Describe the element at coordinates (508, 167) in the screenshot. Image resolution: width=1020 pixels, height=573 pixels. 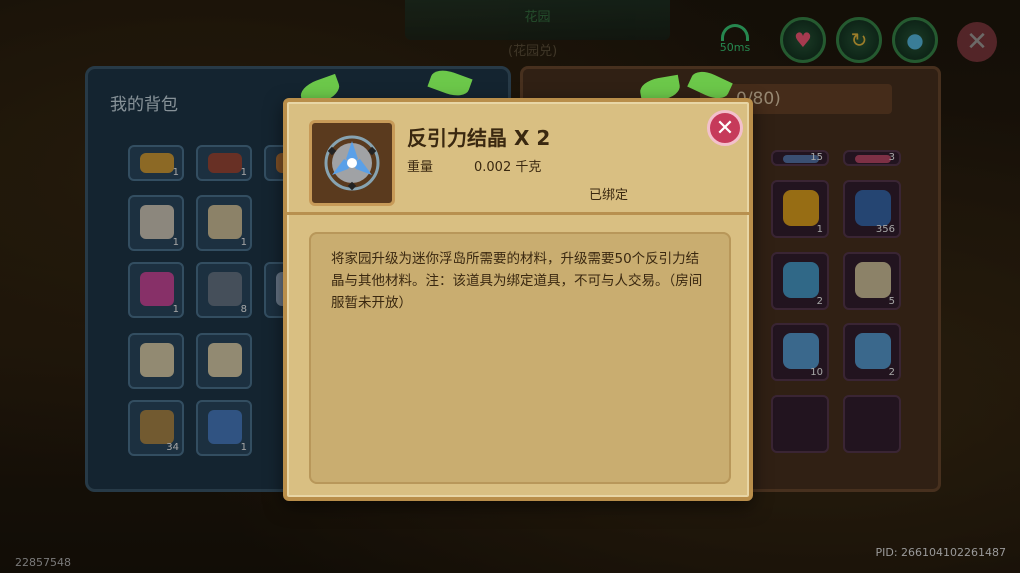
I see `weight-value: 0.002 千克` at that location.